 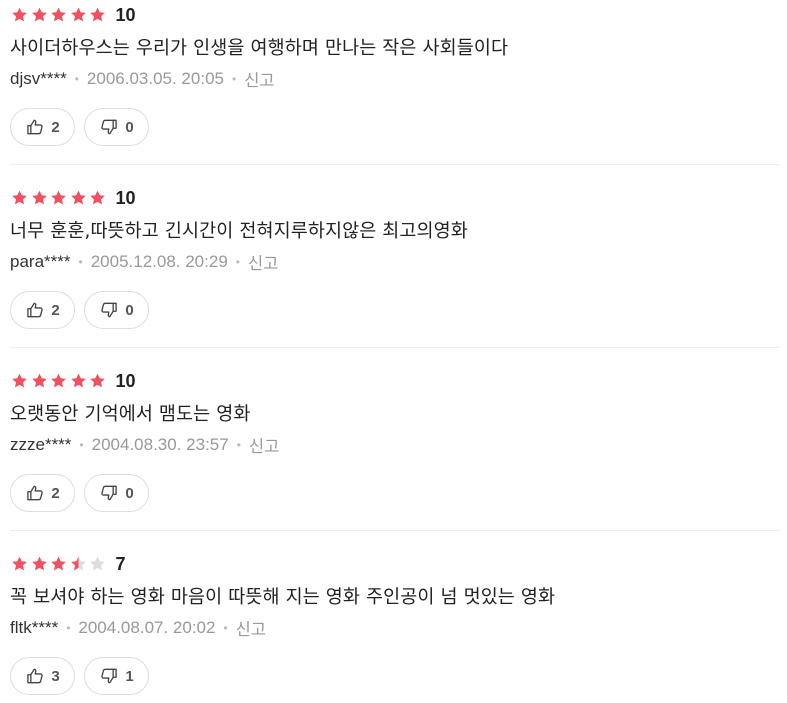 What do you see at coordinates (259, 48) in the screenshot?
I see `review-text: 사이더하우스는 우리가 인생을 여행하며 만나는 작은 사회들이다` at bounding box center [259, 48].